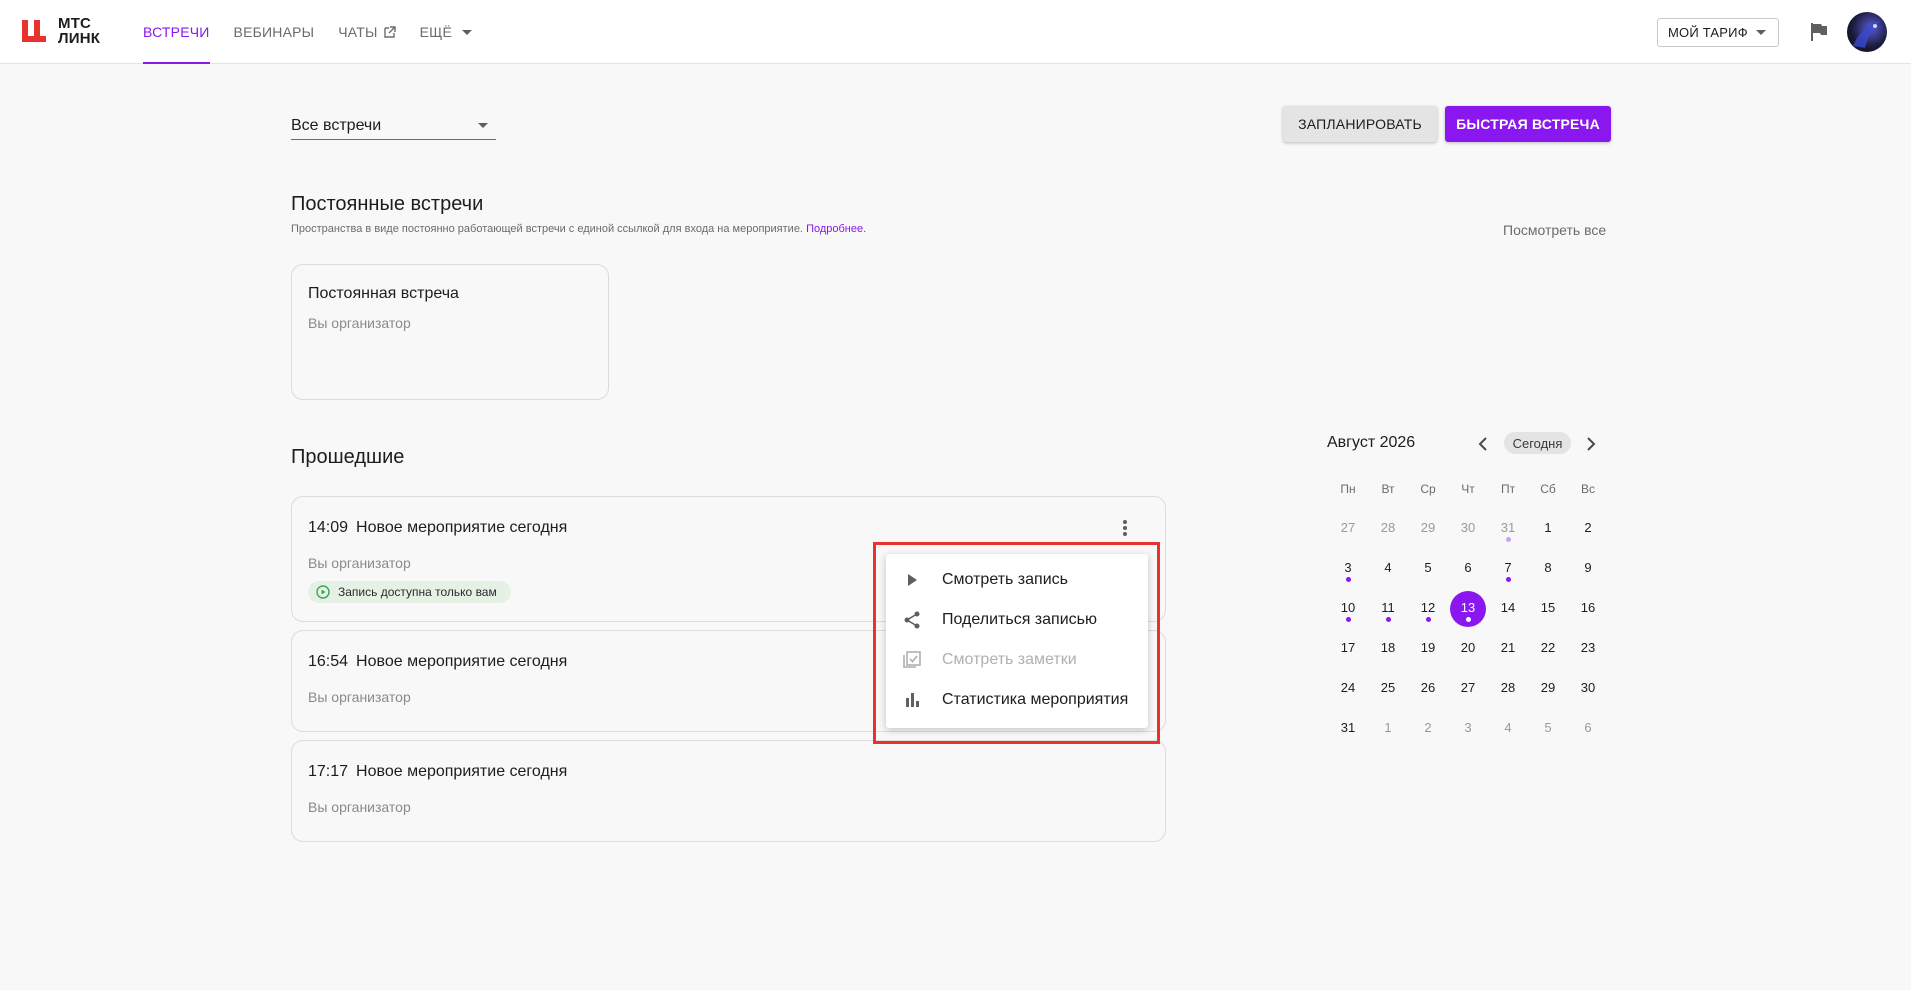  I want to click on calendar-day-number: 17, so click(1348, 647).